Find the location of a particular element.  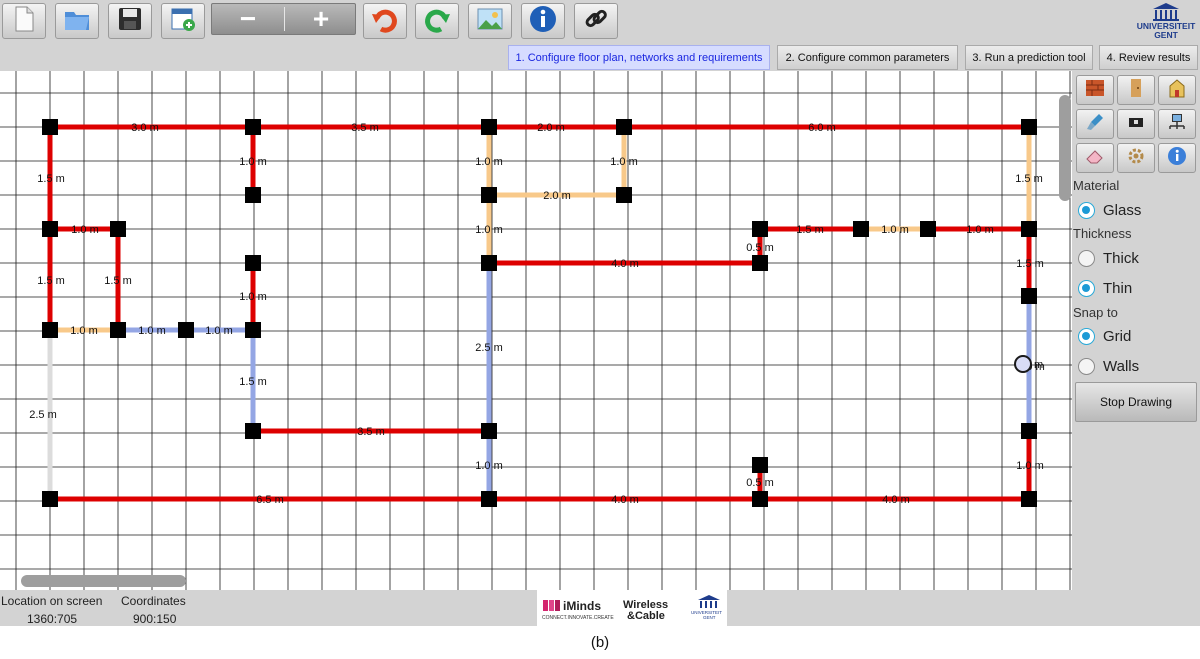

undo-button is located at coordinates (385, 21).